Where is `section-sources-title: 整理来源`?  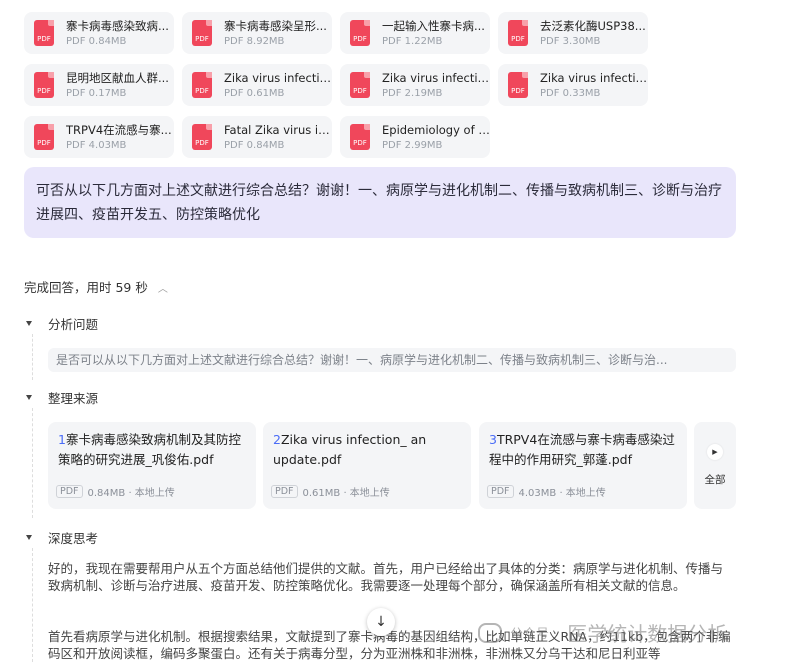
section-sources-title: 整理来源 is located at coordinates (73, 398).